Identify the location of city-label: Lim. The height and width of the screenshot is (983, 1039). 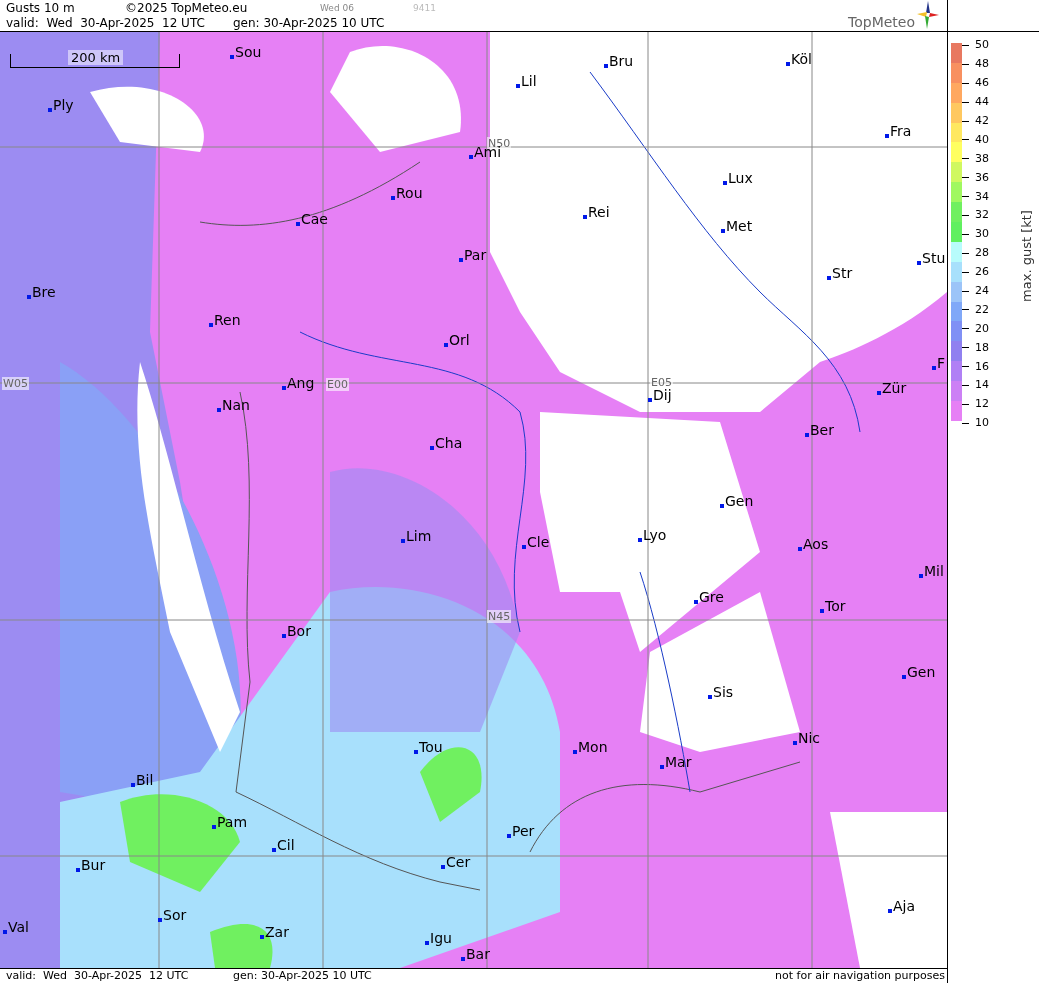
(419, 536).